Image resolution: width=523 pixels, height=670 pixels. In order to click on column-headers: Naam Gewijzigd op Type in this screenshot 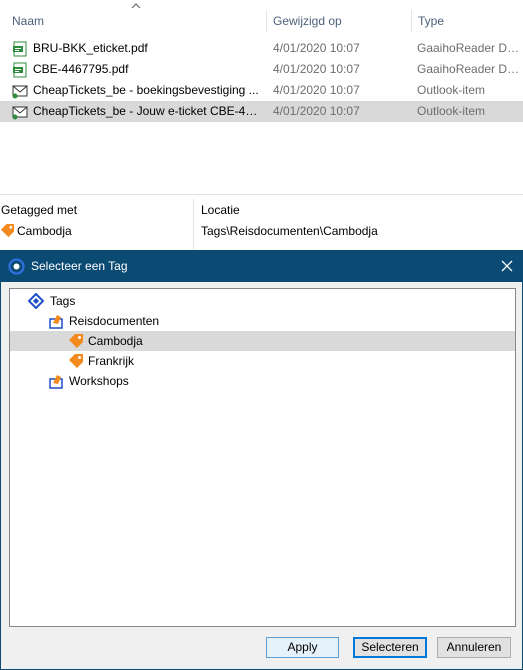, I will do `click(261, 21)`.